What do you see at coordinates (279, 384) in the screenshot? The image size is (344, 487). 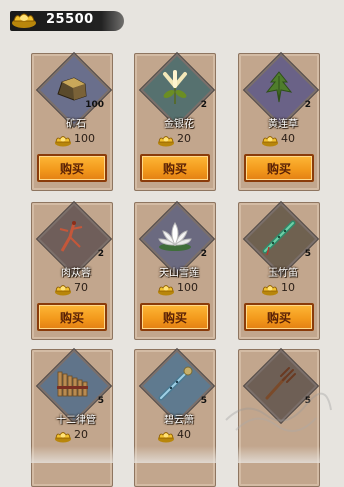 I see `pitchfork-icon` at bounding box center [279, 384].